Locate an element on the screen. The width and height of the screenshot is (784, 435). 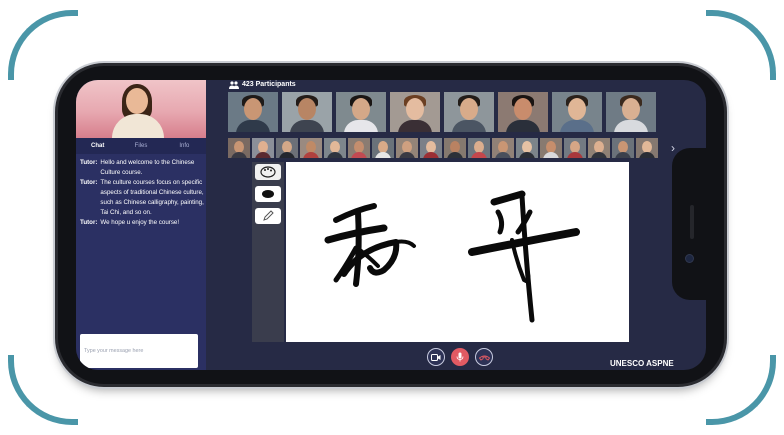
tab-files: Files is located at coordinates (140, 146).